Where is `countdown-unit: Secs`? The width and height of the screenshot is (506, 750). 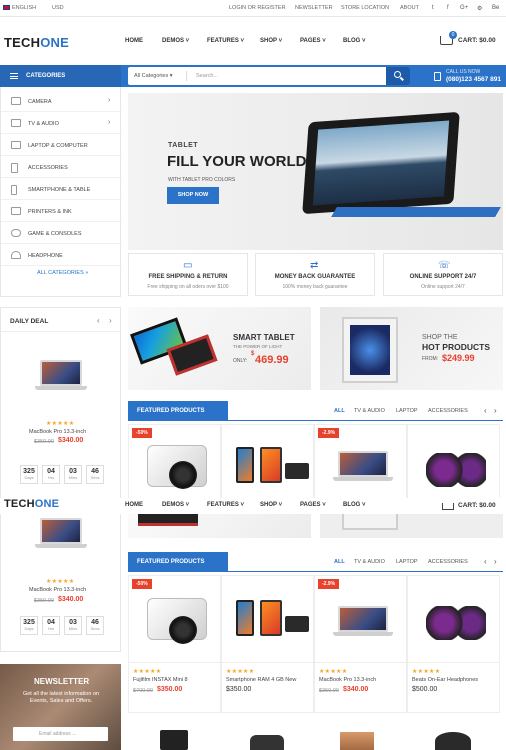
countdown-unit: Secs is located at coordinates (95, 628).